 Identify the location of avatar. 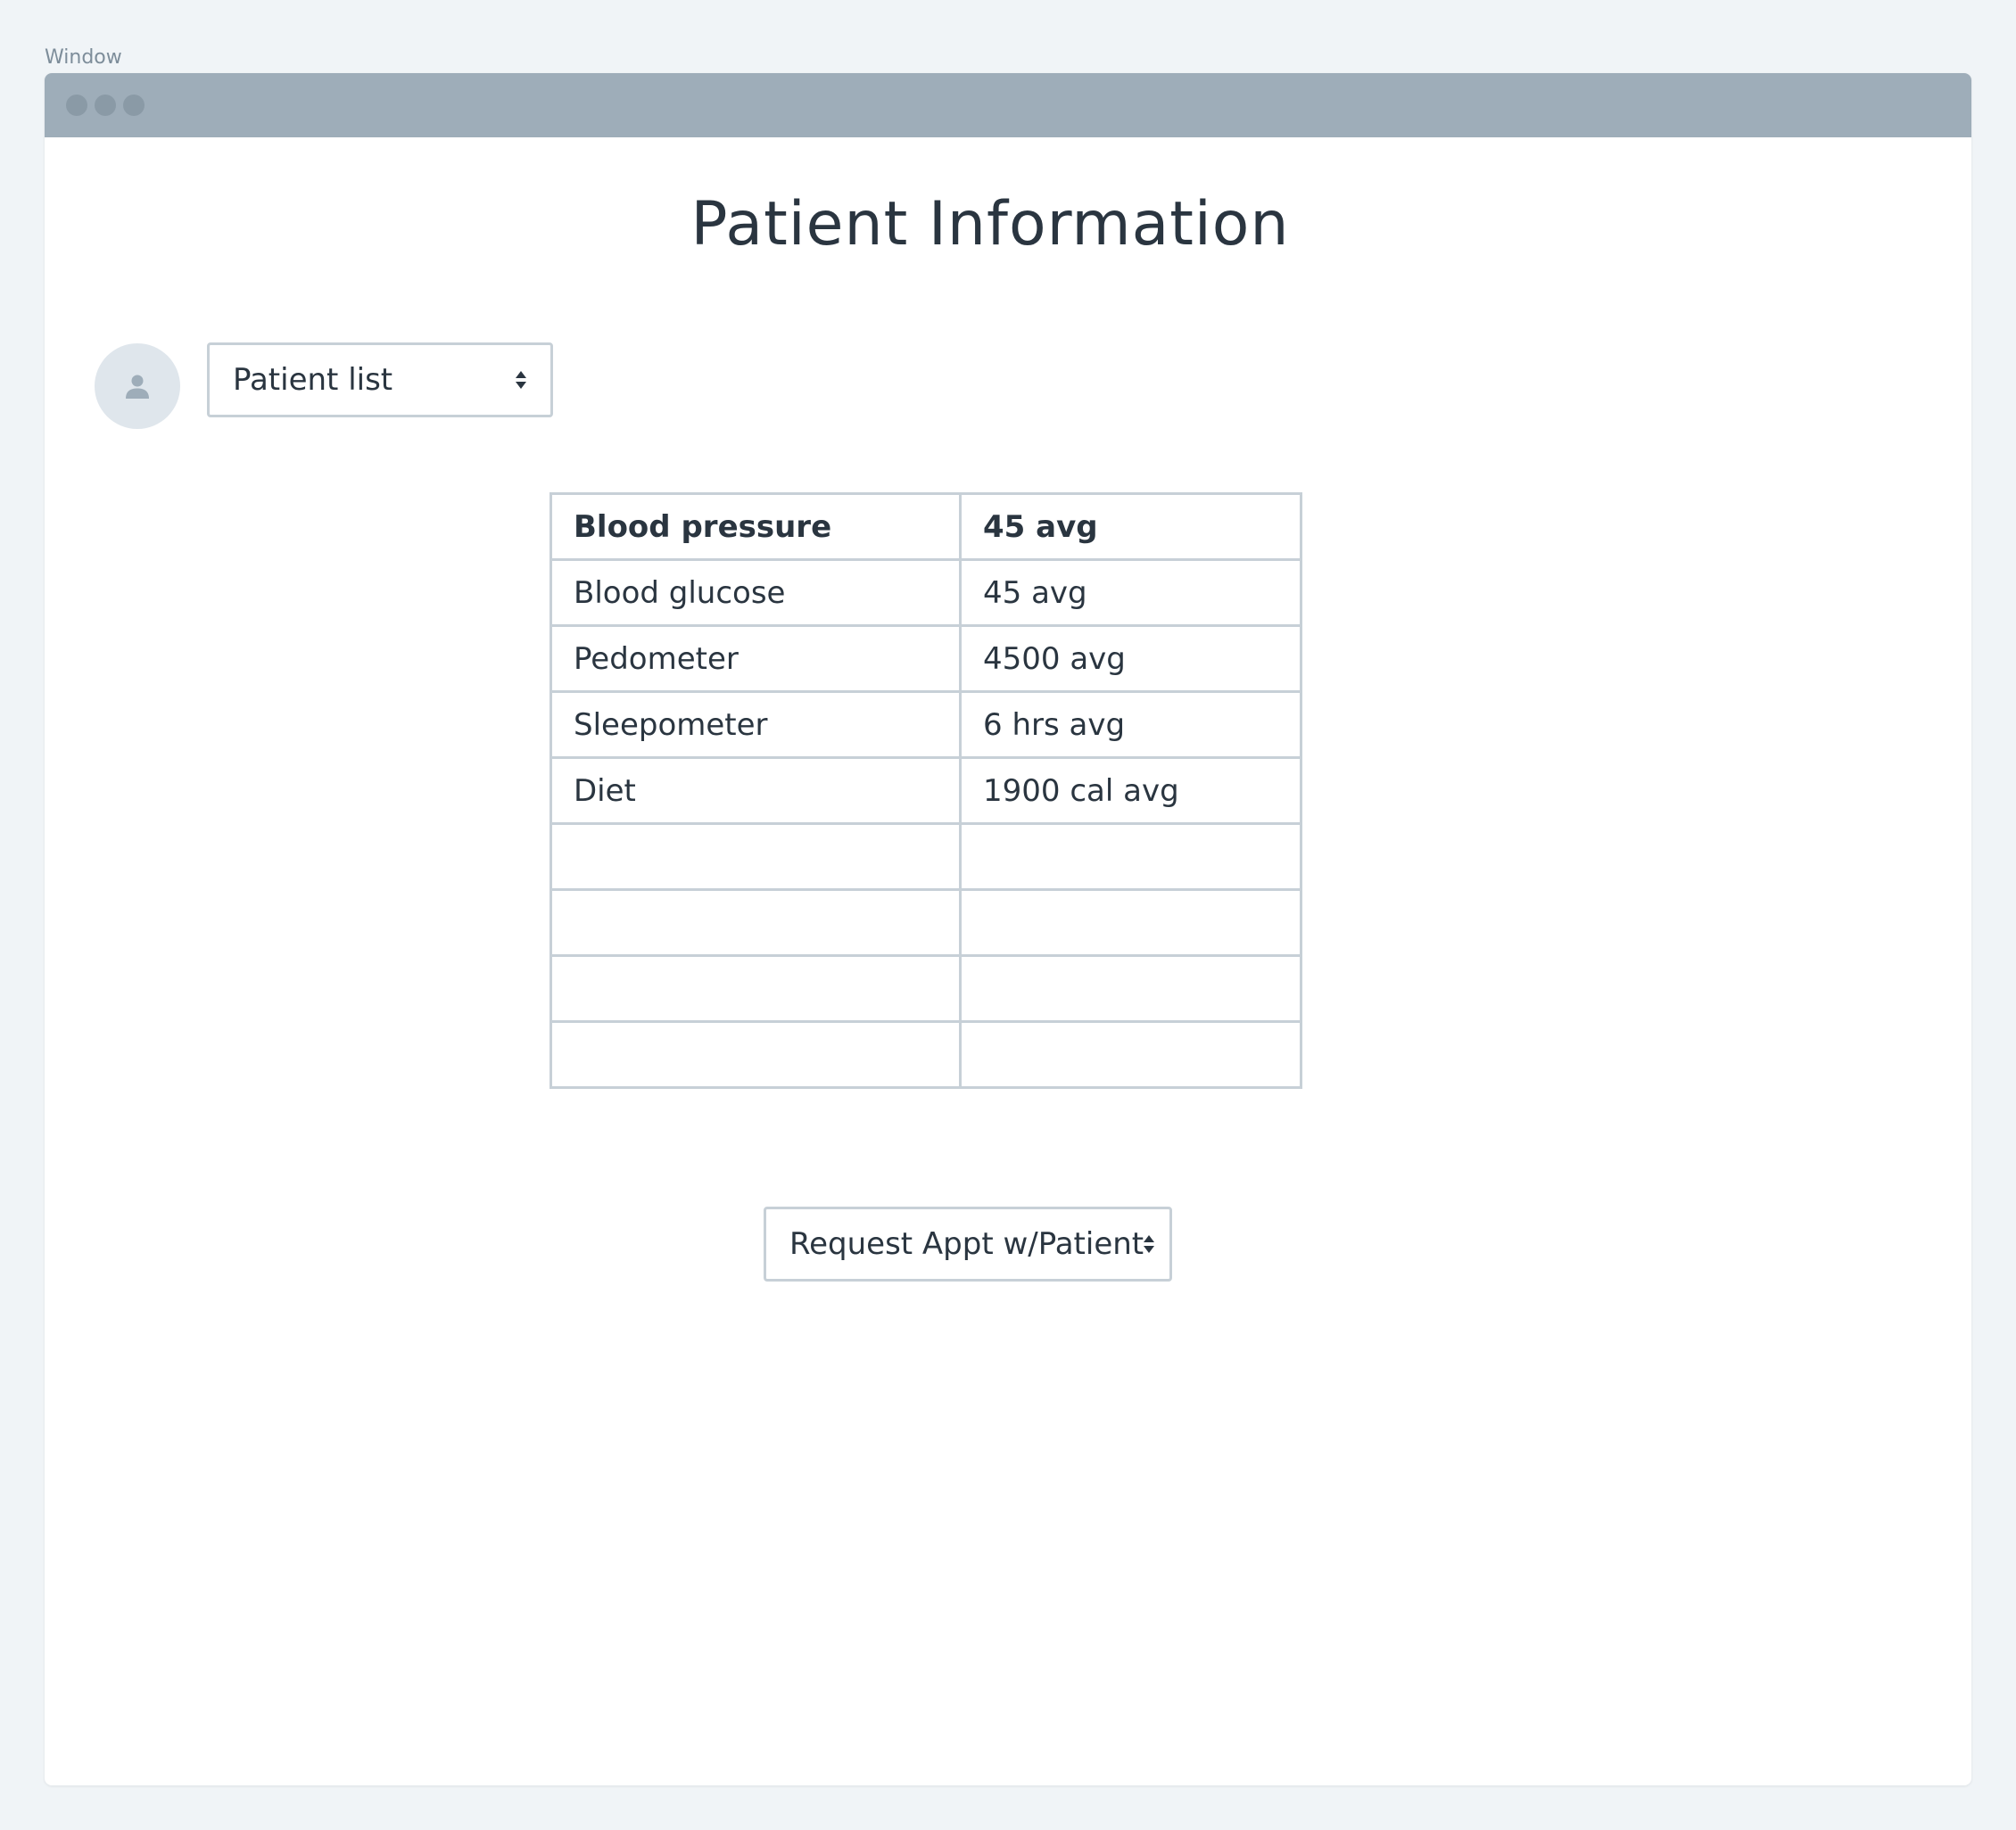
(137, 386).